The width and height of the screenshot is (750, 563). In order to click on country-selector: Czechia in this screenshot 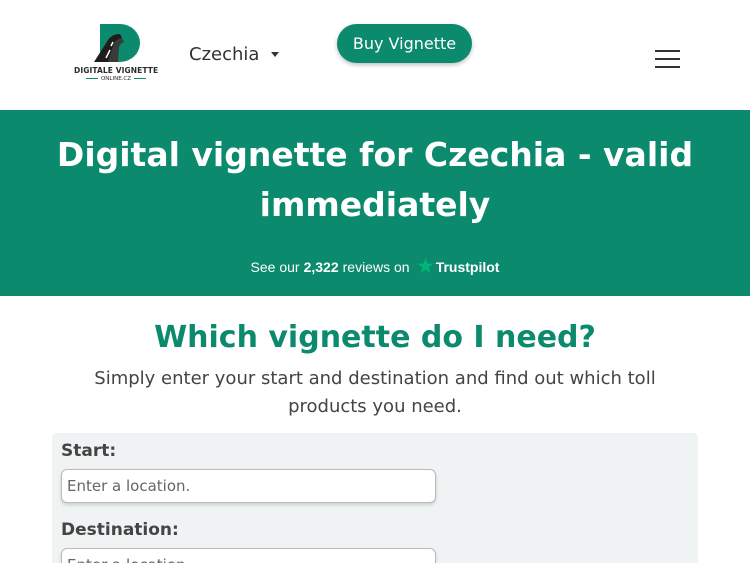, I will do `click(234, 54)`.